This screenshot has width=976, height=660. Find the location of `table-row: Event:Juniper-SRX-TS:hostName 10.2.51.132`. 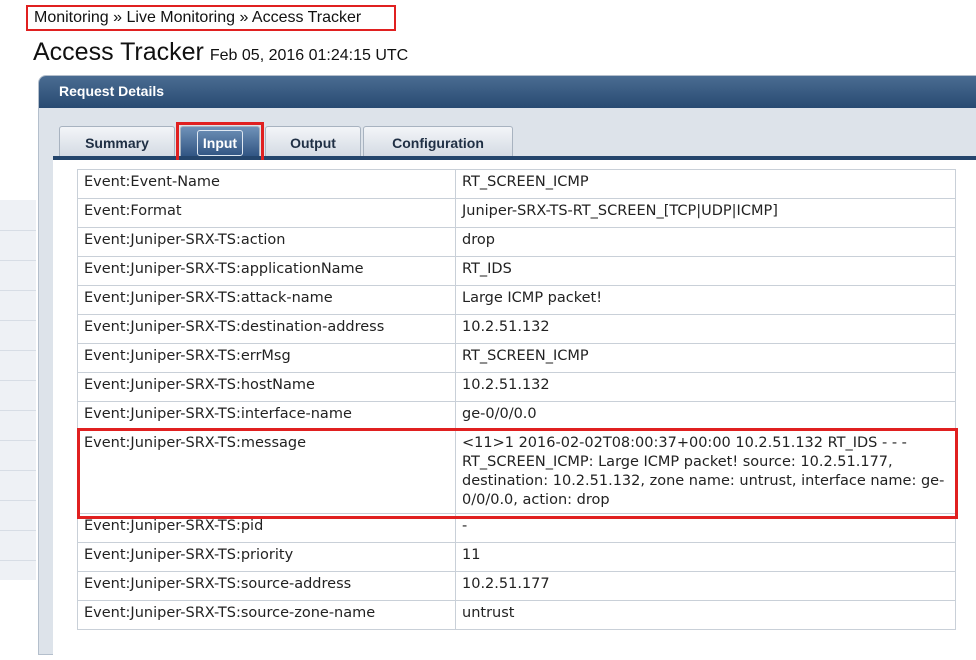

table-row: Event:Juniper-SRX-TS:hostName 10.2.51.132 is located at coordinates (516, 387).